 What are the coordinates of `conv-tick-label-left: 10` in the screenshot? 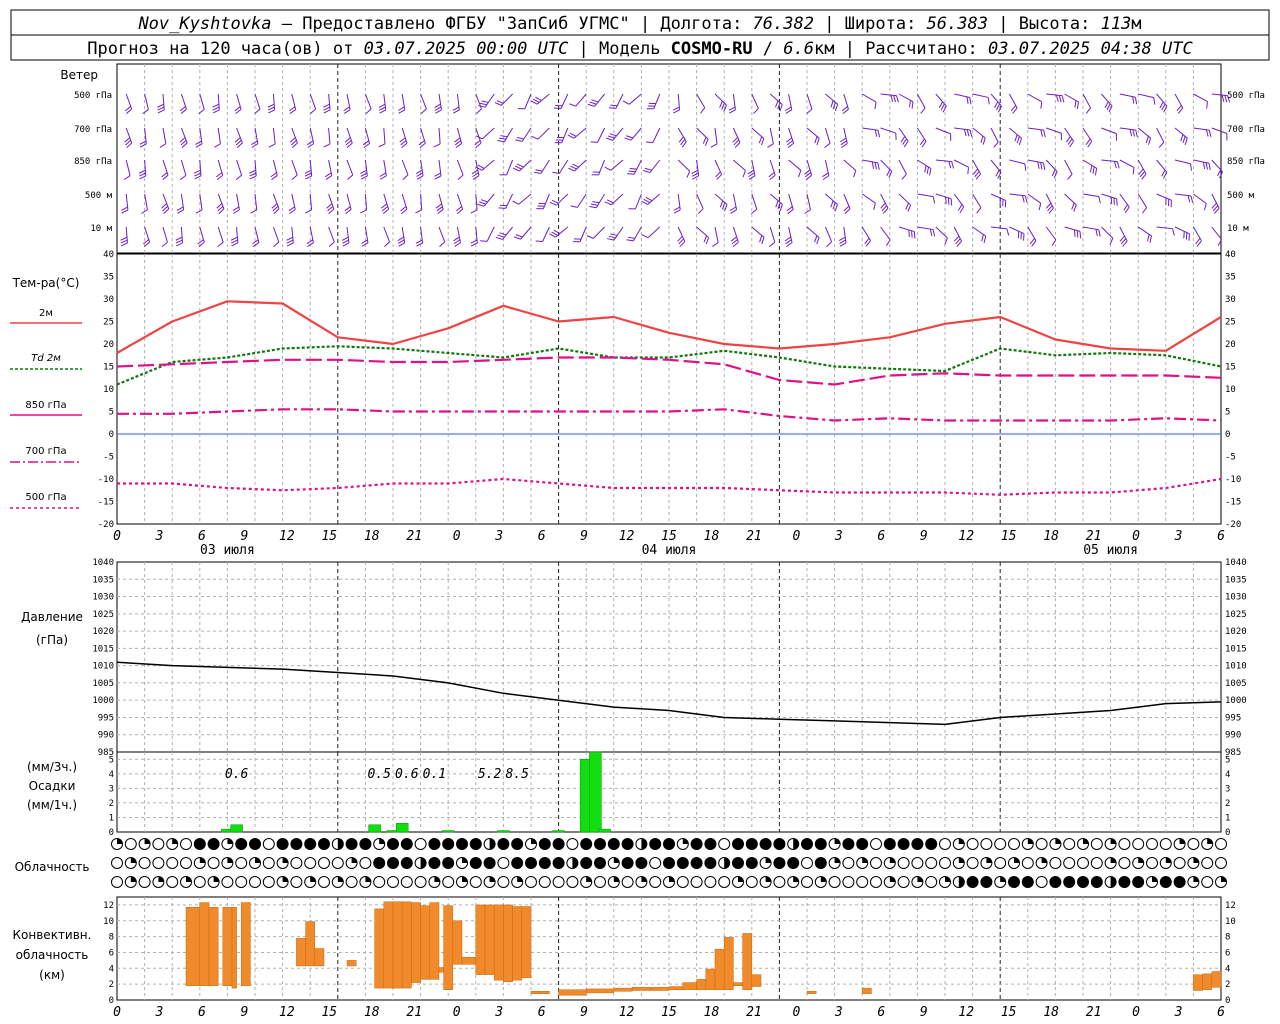 It's located at (108, 922).